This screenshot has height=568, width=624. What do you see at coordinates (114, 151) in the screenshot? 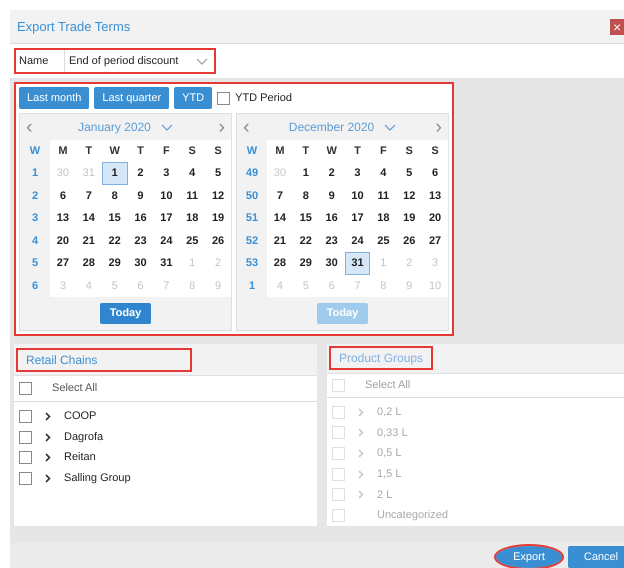
I see `weekday-header: W` at bounding box center [114, 151].